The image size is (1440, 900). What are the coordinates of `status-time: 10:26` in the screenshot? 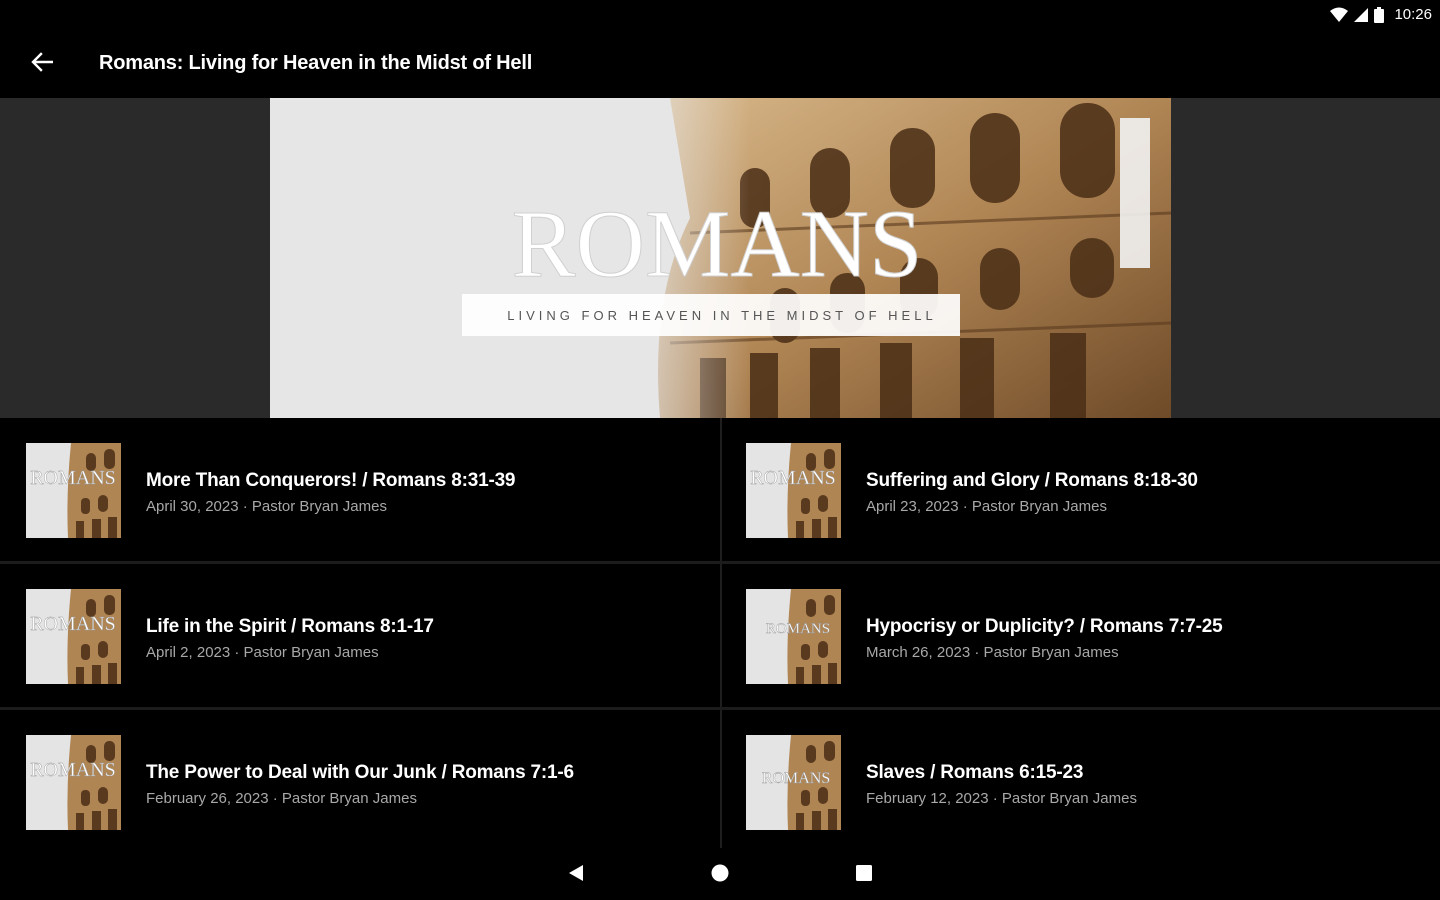 It's located at (1413, 14).